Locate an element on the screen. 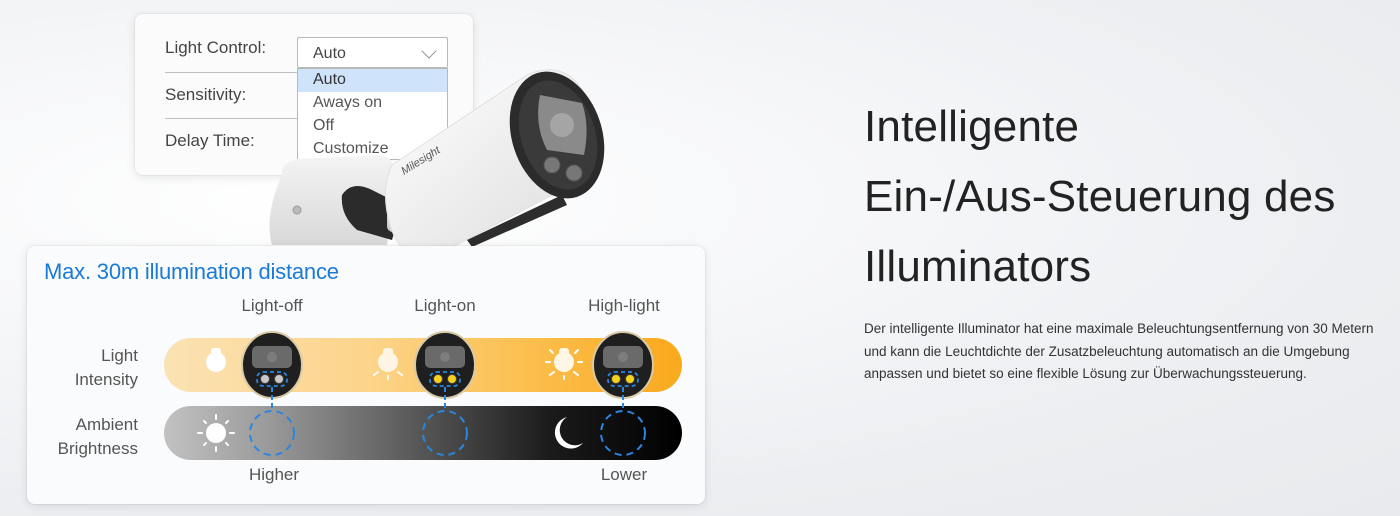  camera-face-icon-off is located at coordinates (272, 393).